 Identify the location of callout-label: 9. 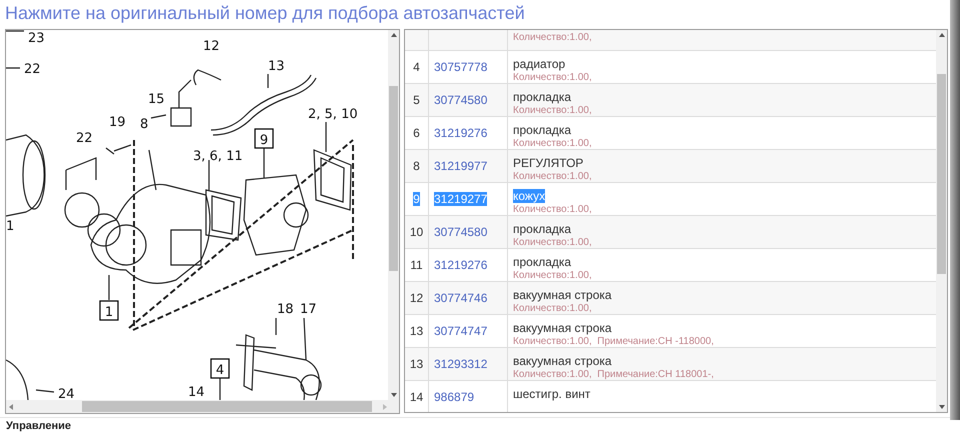
(264, 138).